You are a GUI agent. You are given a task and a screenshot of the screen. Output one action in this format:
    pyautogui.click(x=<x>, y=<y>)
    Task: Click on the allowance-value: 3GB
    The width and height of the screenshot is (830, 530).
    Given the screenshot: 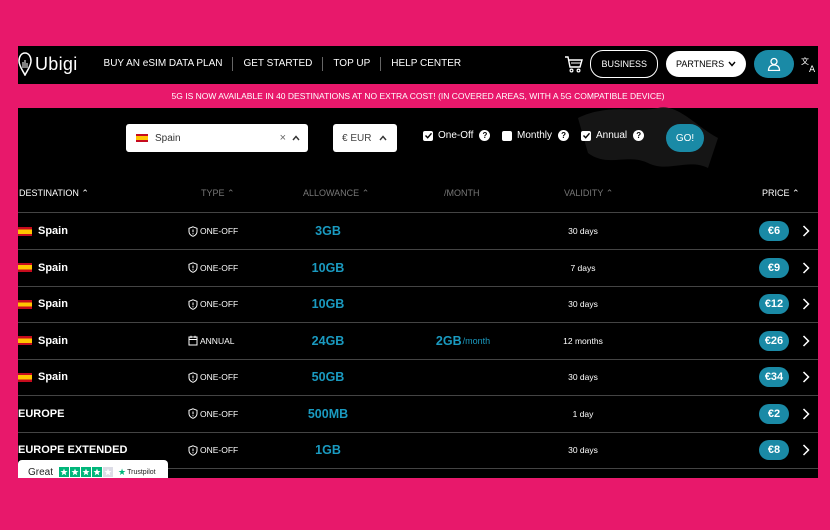 What is the action you would take?
    pyautogui.click(x=328, y=231)
    